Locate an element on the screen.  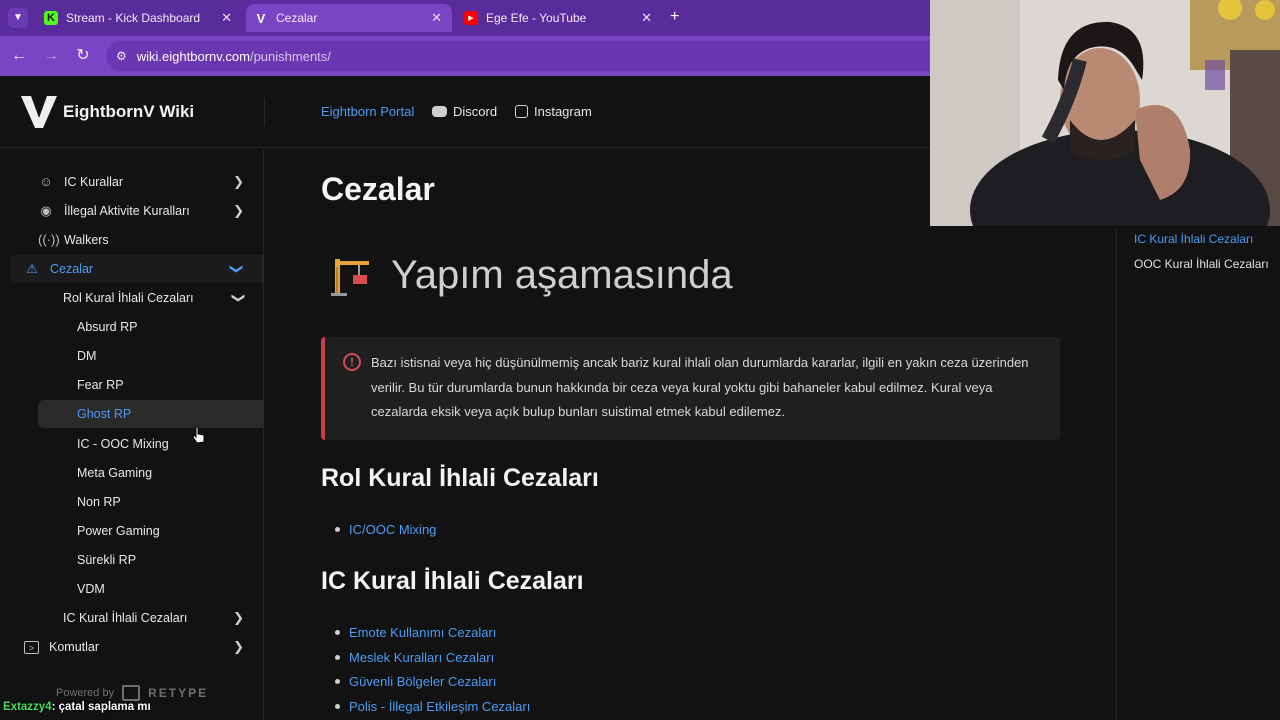
sidebar-item-label: Non RP is located at coordinates (99, 502).